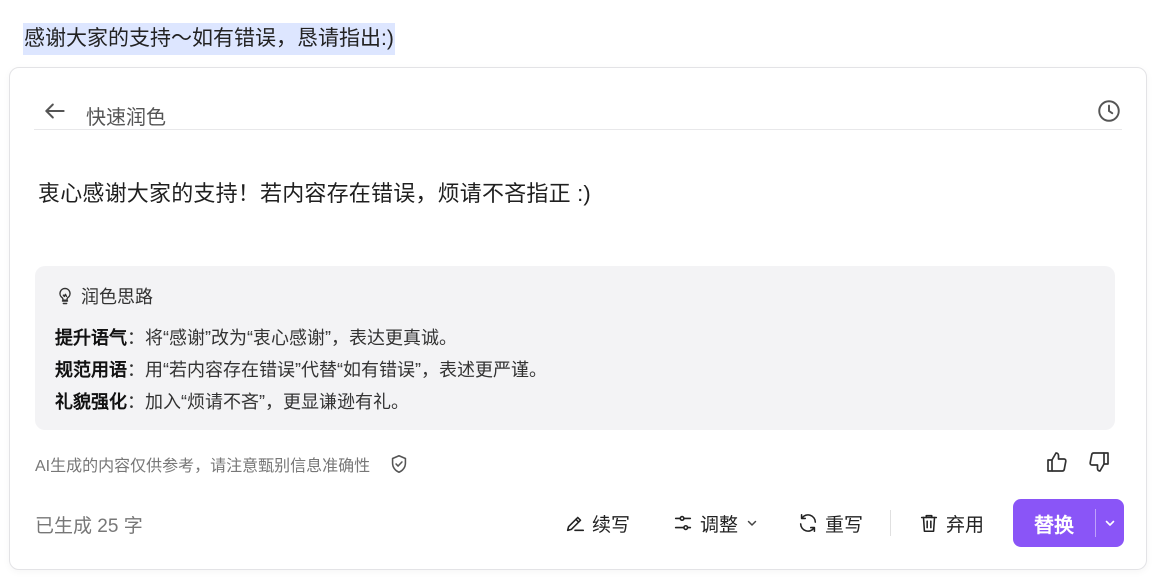 The height and width of the screenshot is (579, 1156). Describe the element at coordinates (91, 338) in the screenshot. I see `idea-label: 提升语气` at that location.